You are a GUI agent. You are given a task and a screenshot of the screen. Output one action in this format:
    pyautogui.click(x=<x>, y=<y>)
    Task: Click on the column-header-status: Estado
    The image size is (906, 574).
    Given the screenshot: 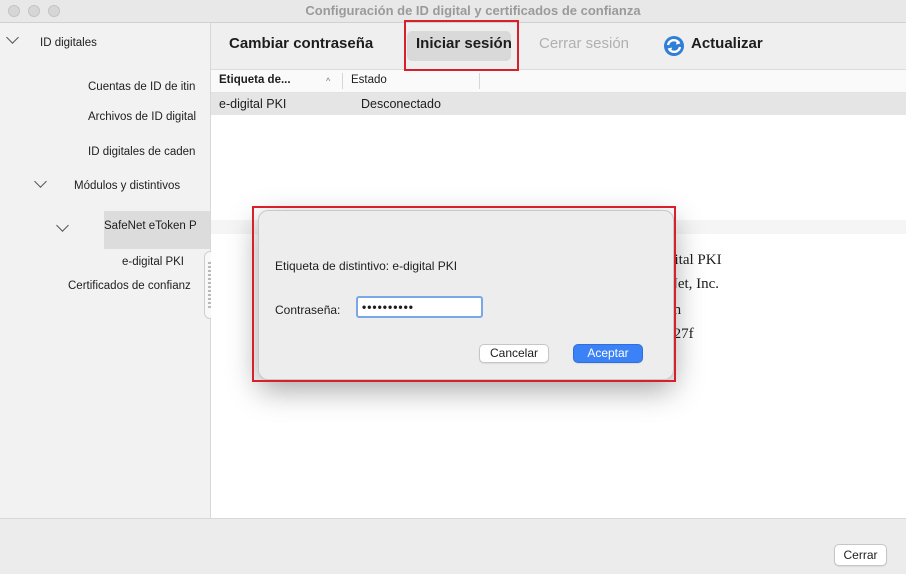 What is the action you would take?
    pyautogui.click(x=369, y=80)
    